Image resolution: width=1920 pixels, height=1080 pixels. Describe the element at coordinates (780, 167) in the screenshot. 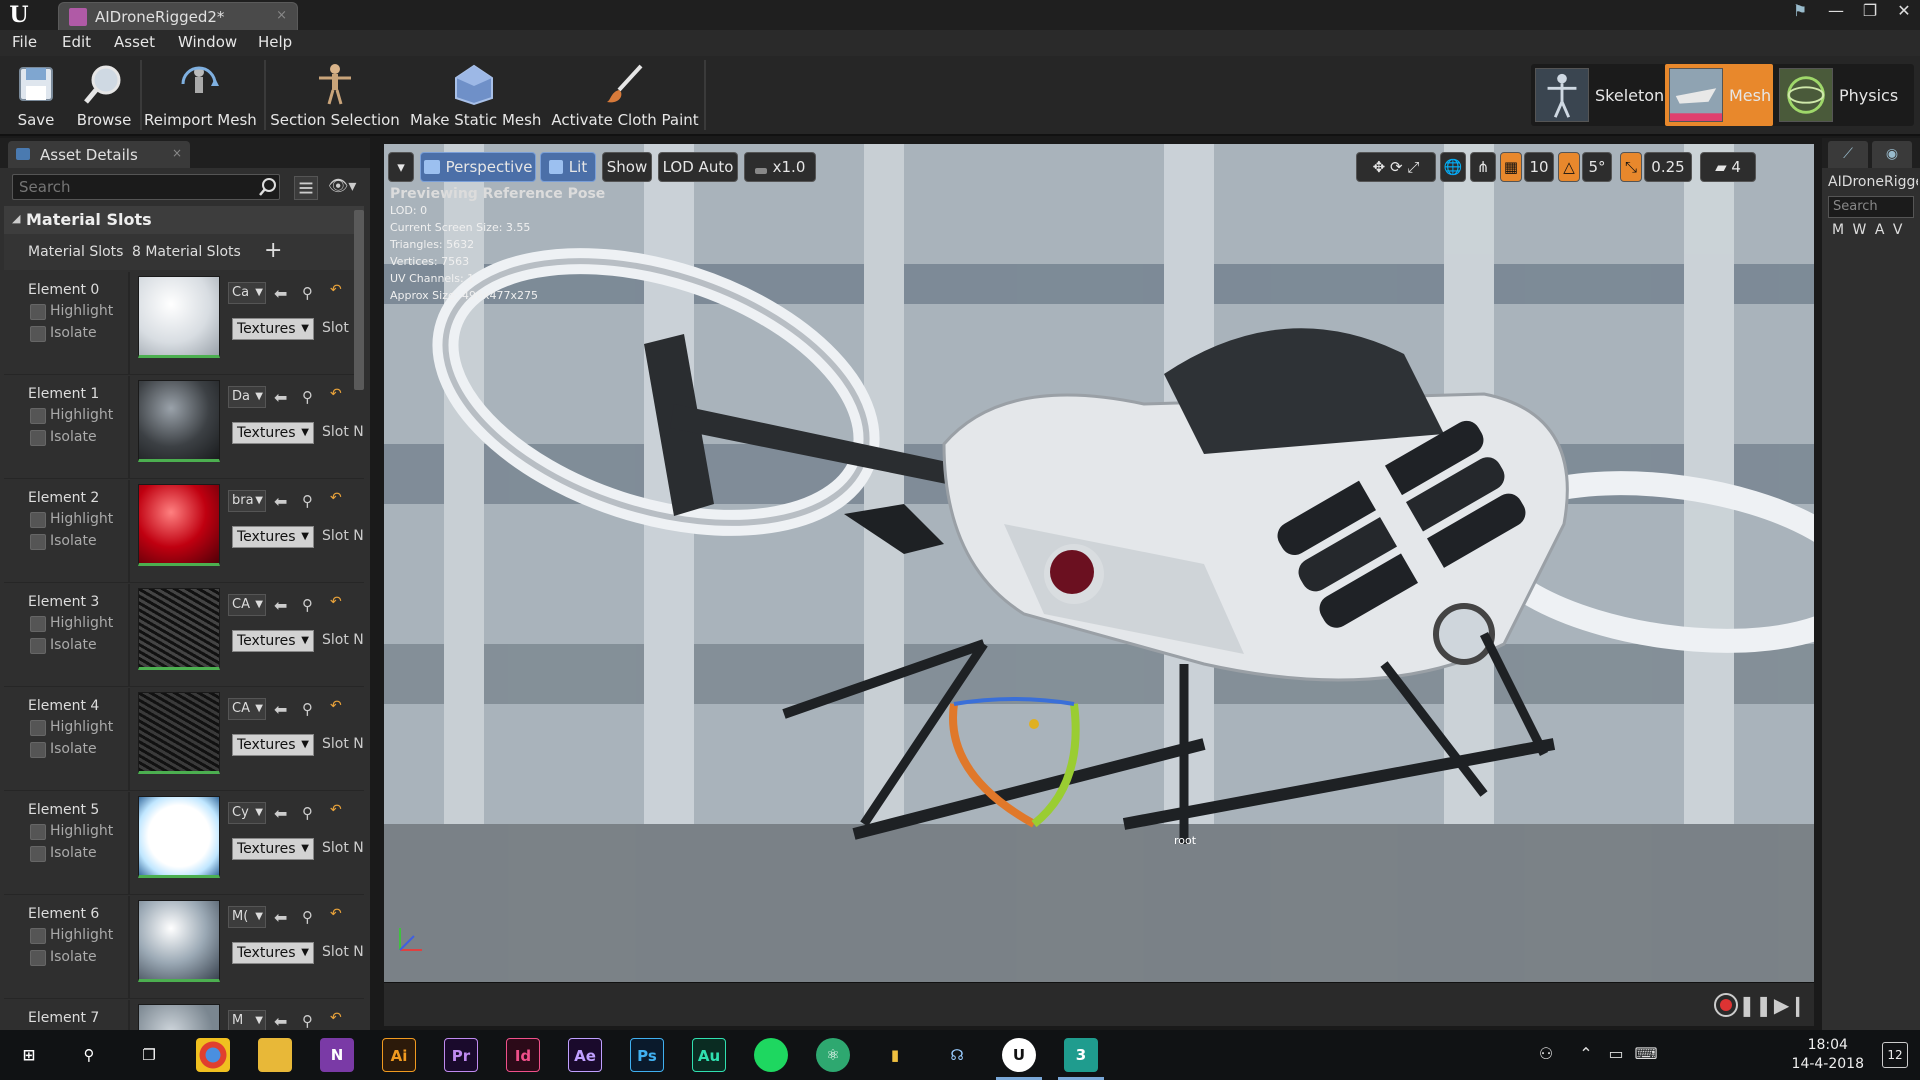

I see `playback-speed-button: x1.0` at that location.